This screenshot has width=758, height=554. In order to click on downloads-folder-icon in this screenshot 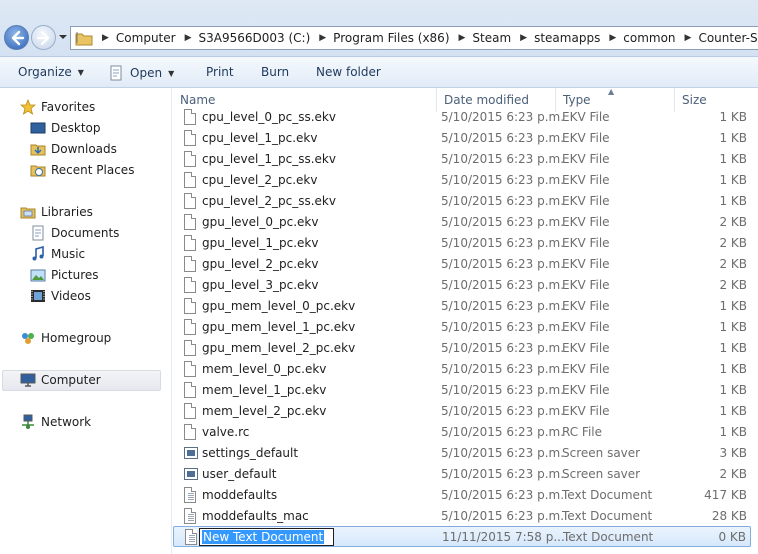, I will do `click(38, 149)`.